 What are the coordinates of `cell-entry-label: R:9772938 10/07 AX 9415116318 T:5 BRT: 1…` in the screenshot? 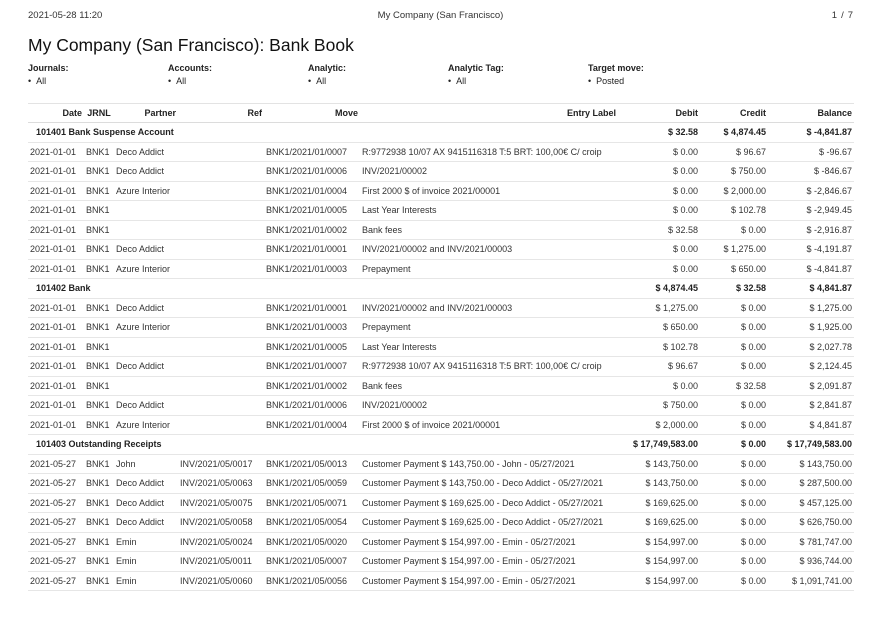 It's located at (489, 152).